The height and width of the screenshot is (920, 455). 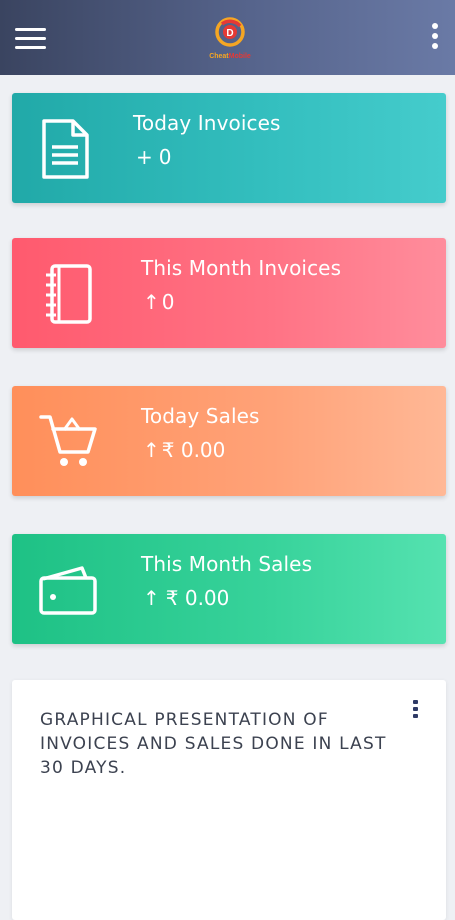 What do you see at coordinates (154, 157) in the screenshot?
I see `card-value: + 0` at bounding box center [154, 157].